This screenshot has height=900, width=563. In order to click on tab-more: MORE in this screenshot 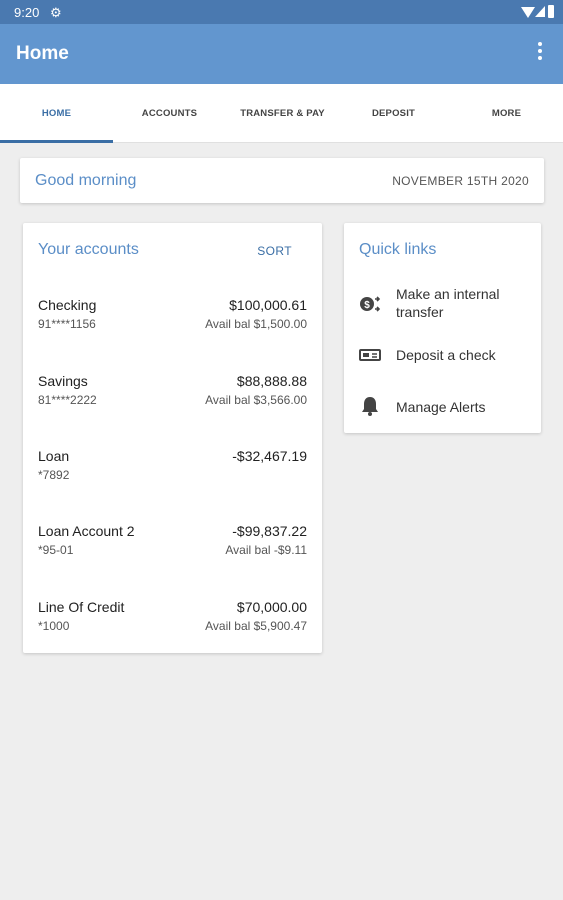, I will do `click(506, 113)`.